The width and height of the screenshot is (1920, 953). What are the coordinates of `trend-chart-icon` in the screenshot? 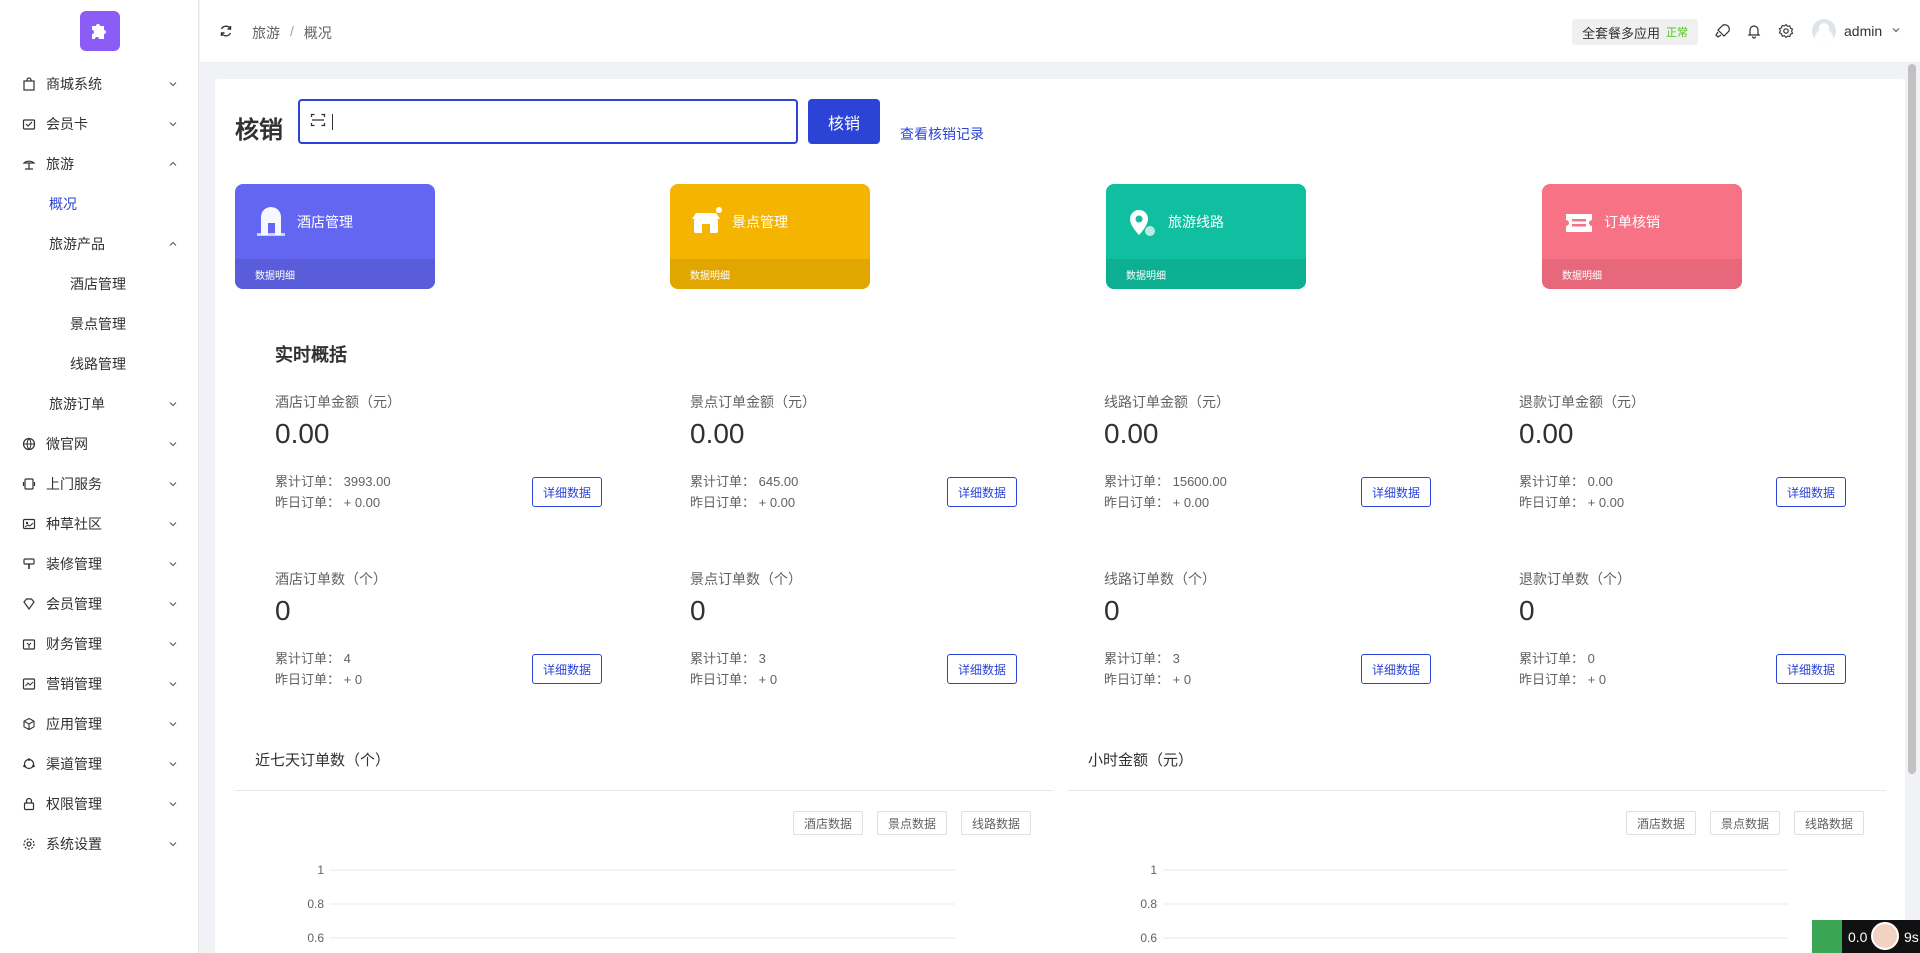 It's located at (29, 684).